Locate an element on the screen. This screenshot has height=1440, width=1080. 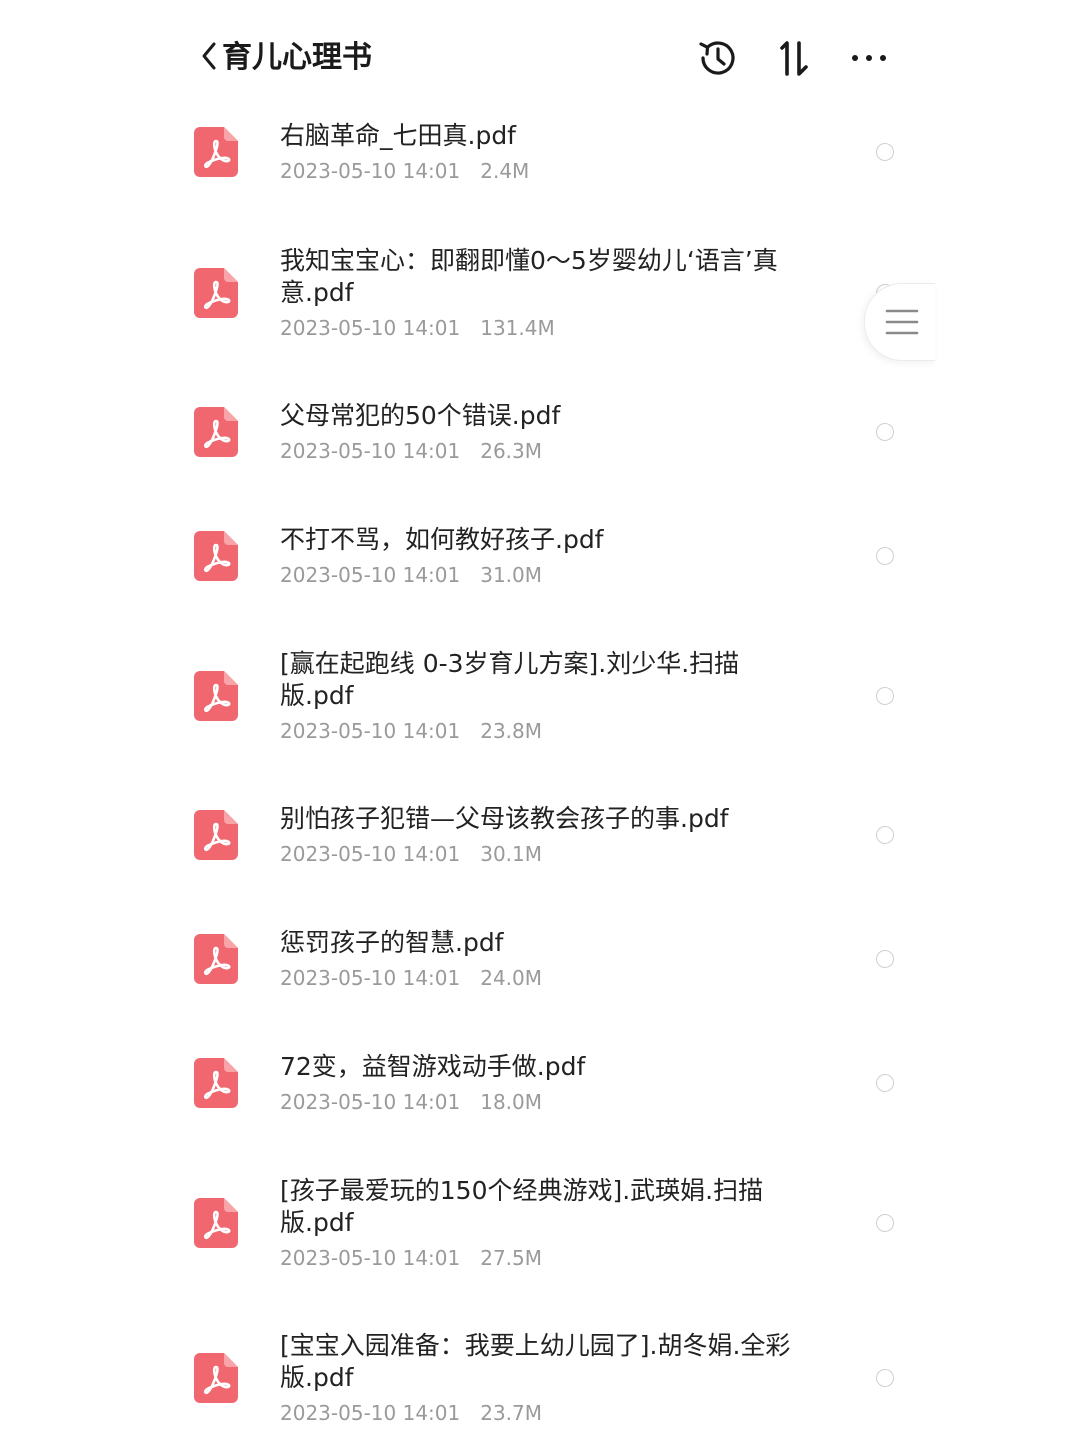
file-meta: 2023-05-10 14:01 26.3M is located at coordinates (411, 451).